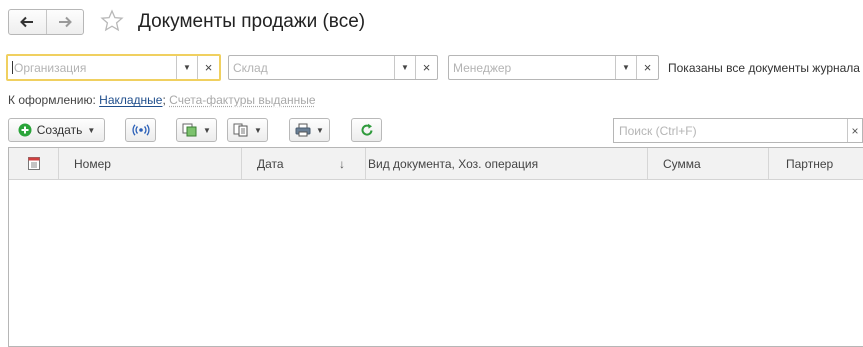  I want to click on organization-clear-button: ×, so click(208, 67).